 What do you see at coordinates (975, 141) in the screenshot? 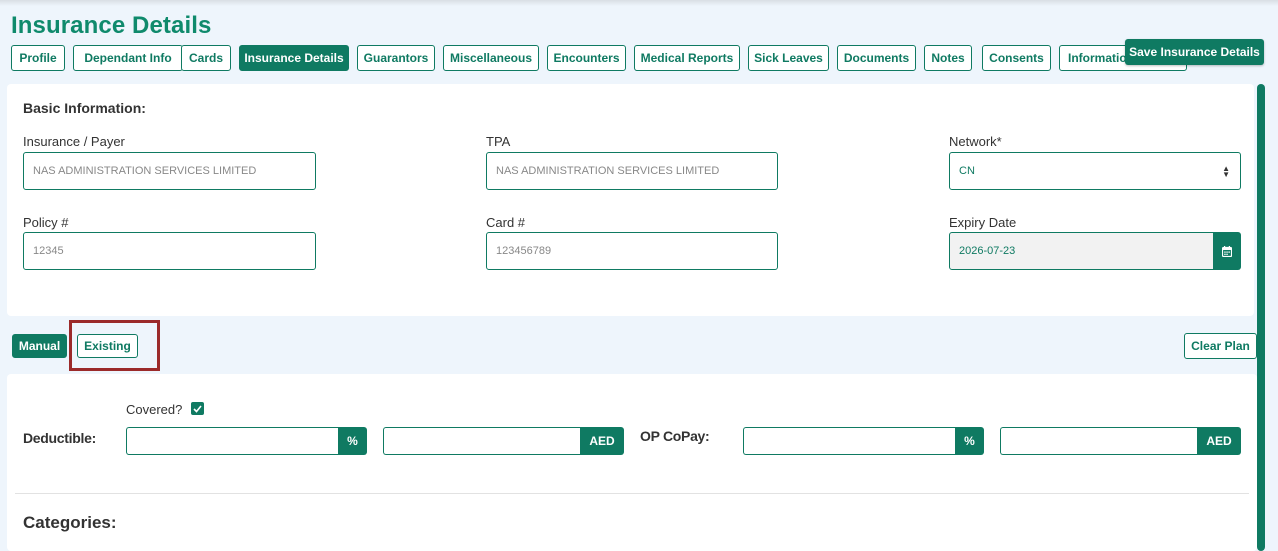
I see `network-label: Network*` at bounding box center [975, 141].